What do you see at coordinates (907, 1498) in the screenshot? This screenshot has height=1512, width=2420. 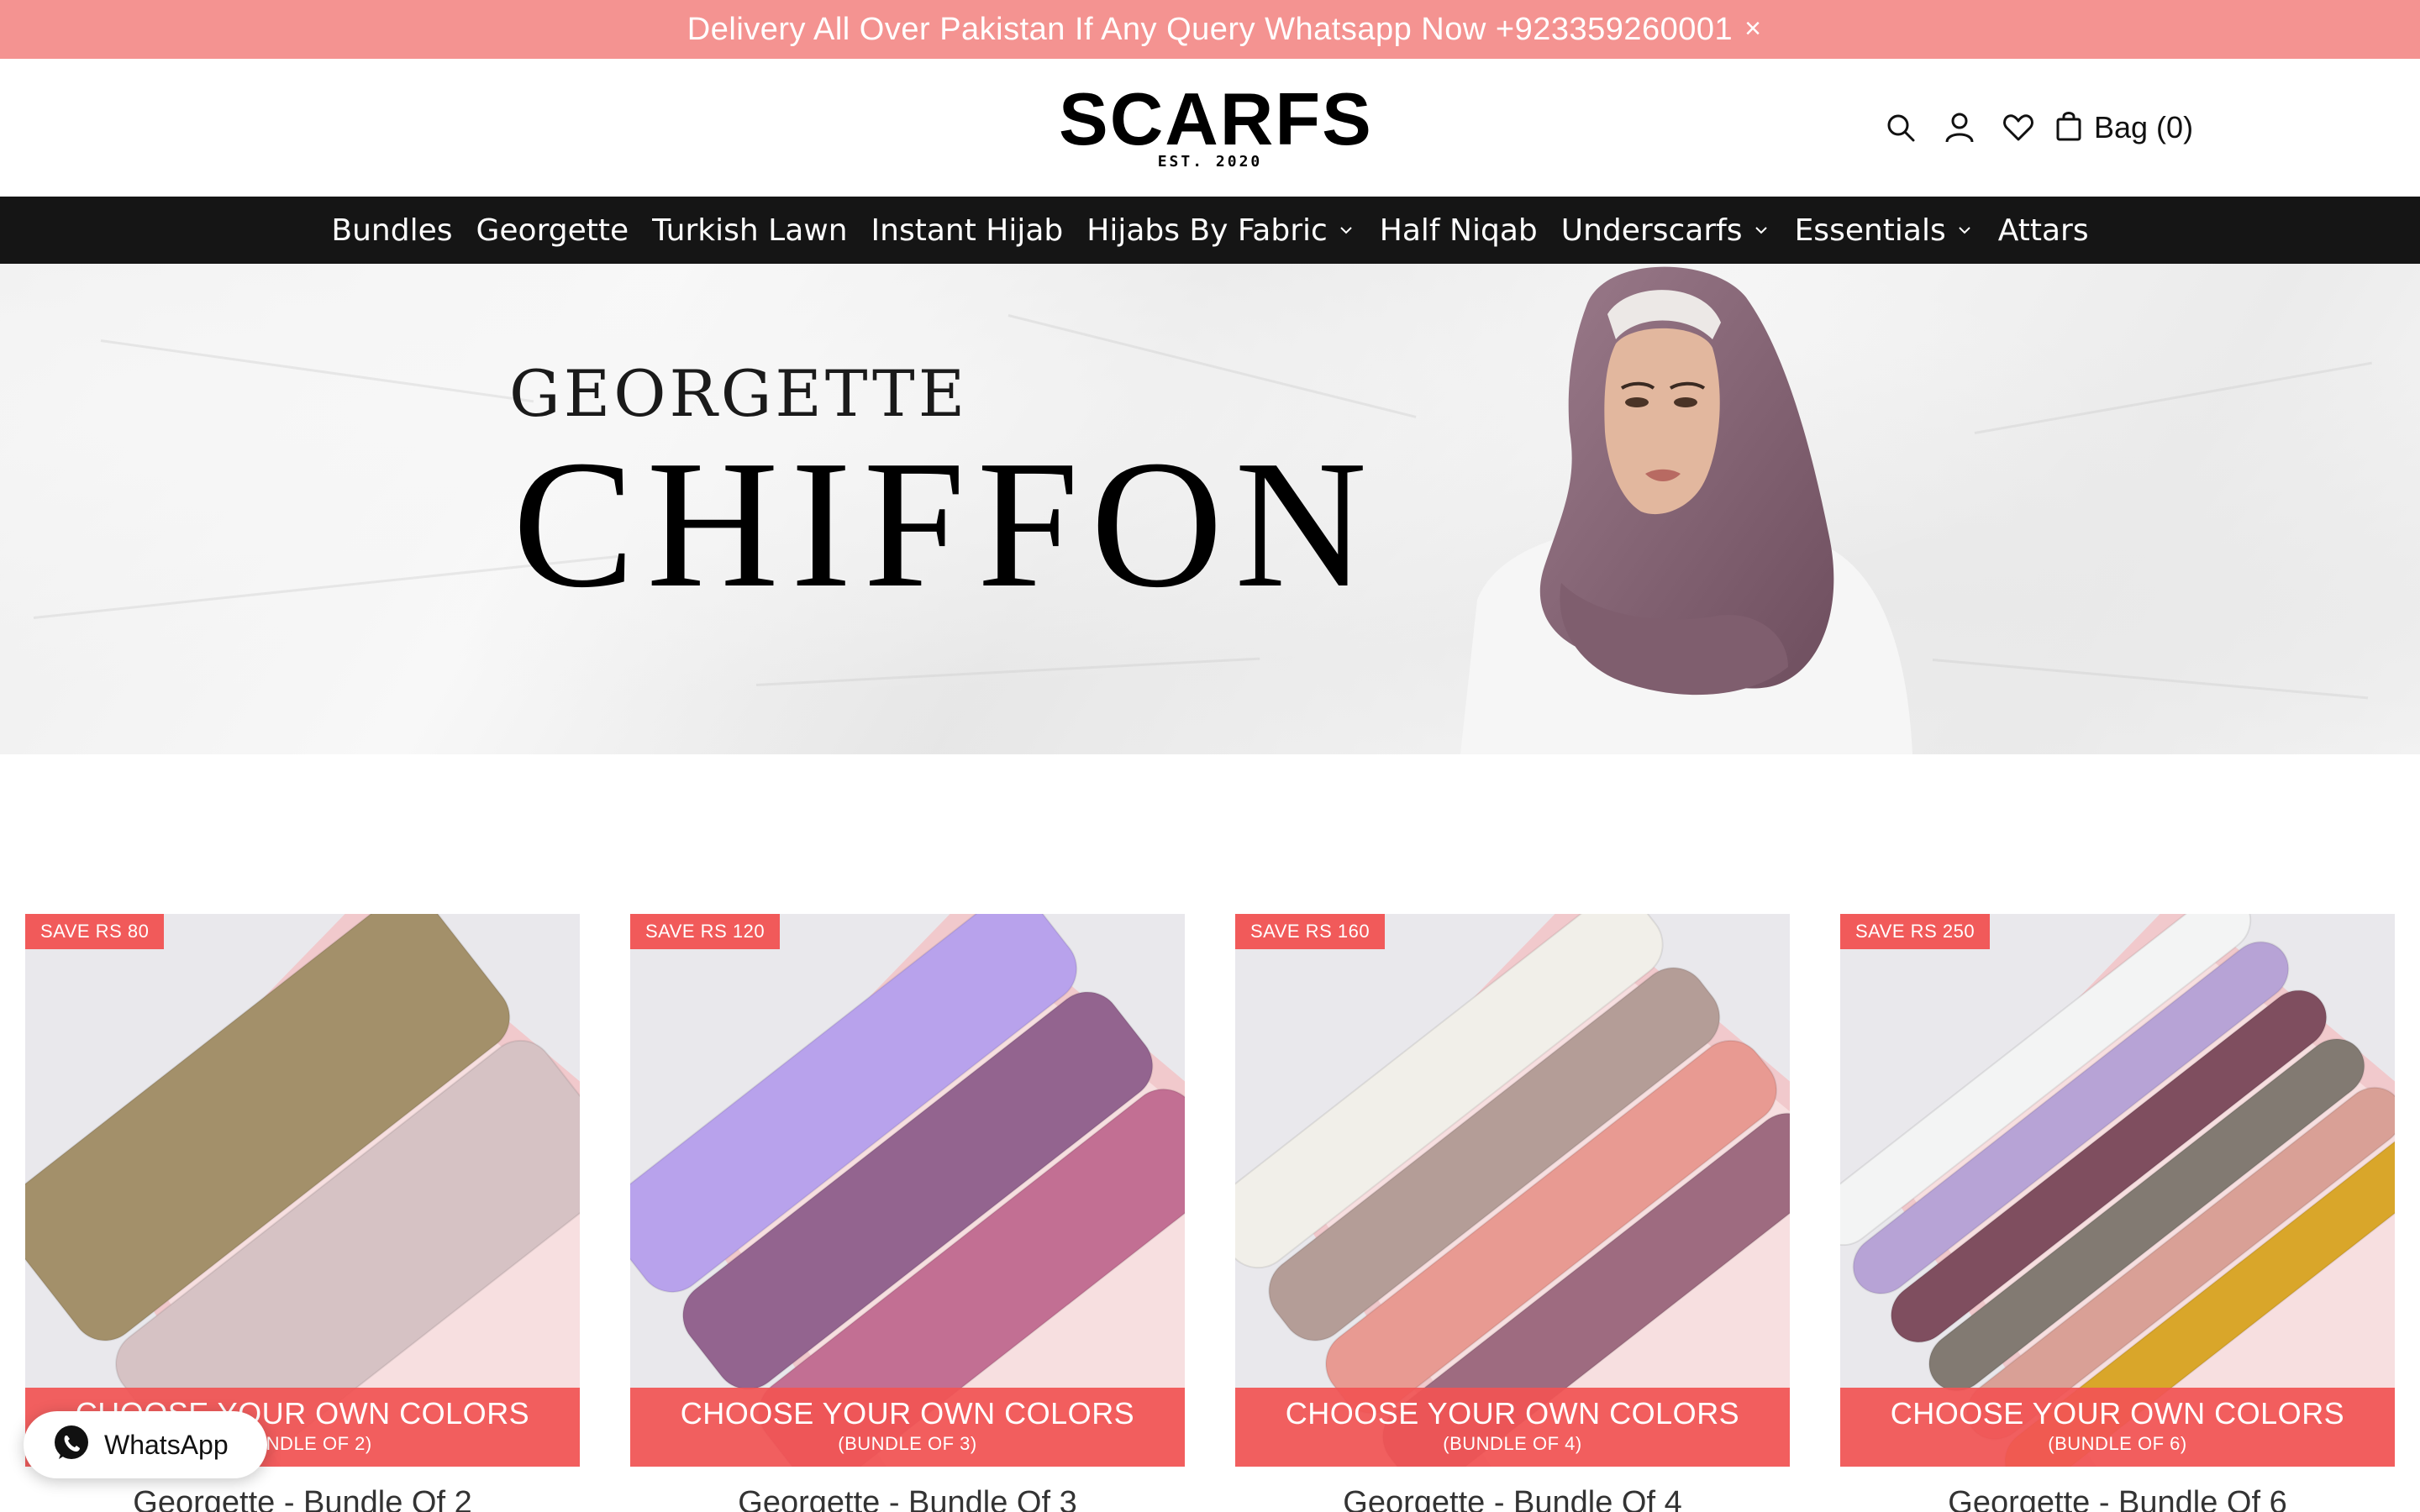 I see `product-title: Georgette - Bundle Of 3` at bounding box center [907, 1498].